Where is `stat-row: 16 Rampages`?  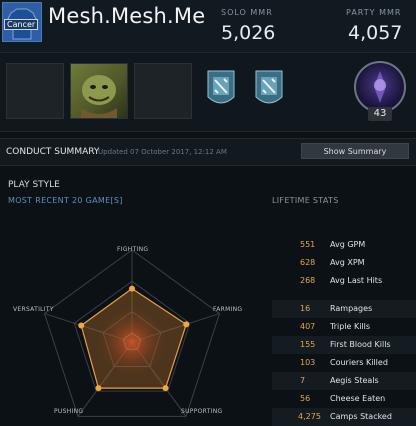 stat-row: 16 Rampages is located at coordinates (344, 309).